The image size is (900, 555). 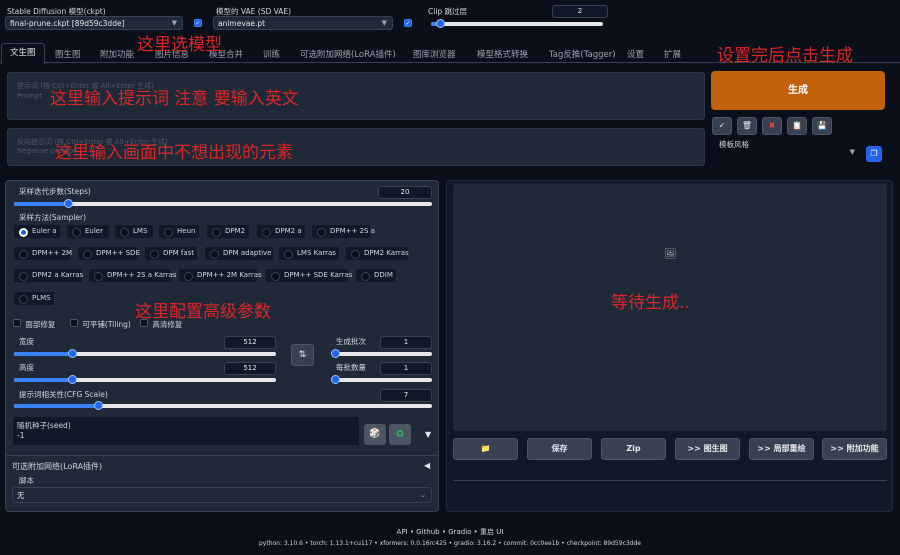 I want to click on sampler-radio-dpm-fast: DPM fast, so click(x=171, y=253).